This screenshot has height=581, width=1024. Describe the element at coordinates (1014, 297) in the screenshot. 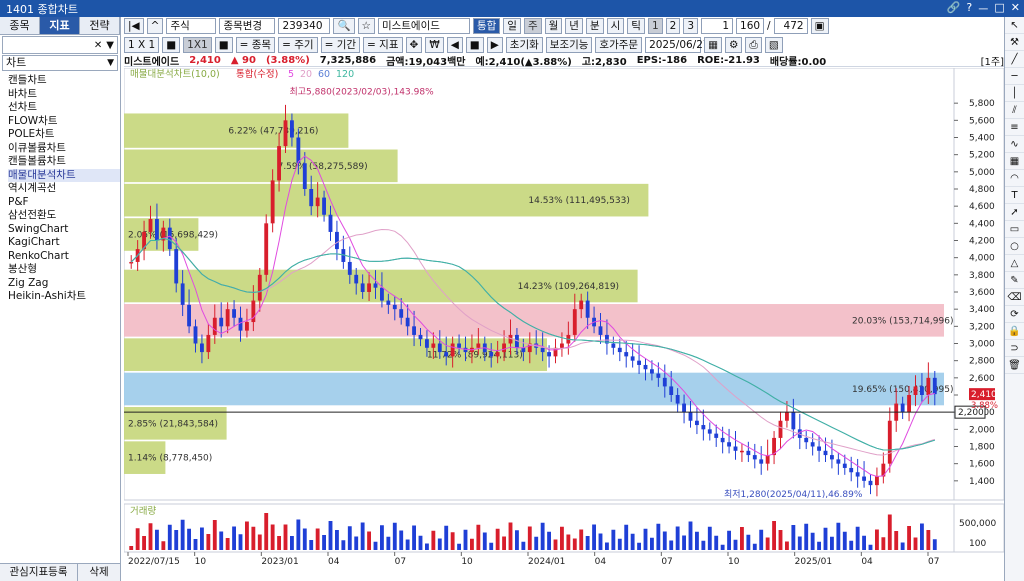

I see `eraser-icon: ⌫` at that location.